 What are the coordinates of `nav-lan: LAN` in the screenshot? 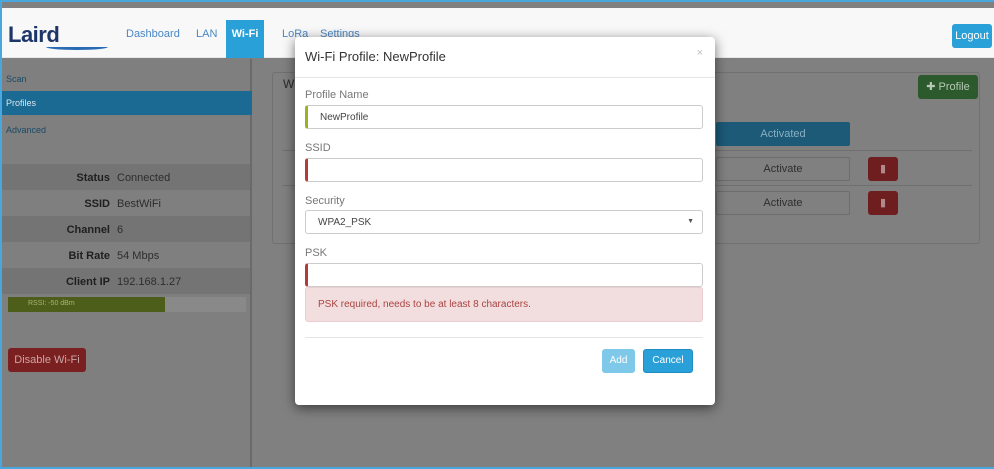 It's located at (206, 34).